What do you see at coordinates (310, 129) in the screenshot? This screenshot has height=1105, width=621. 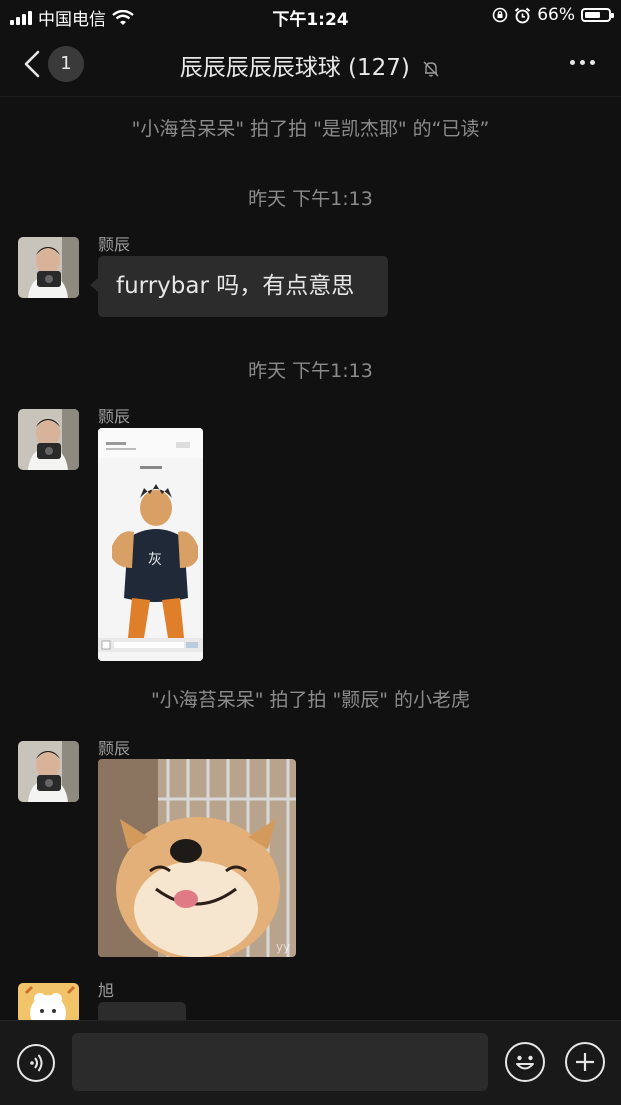 I see `pat-notice: "小海苔呆呆" 拍了拍 "是凯杰耶" 的“已读”` at bounding box center [310, 129].